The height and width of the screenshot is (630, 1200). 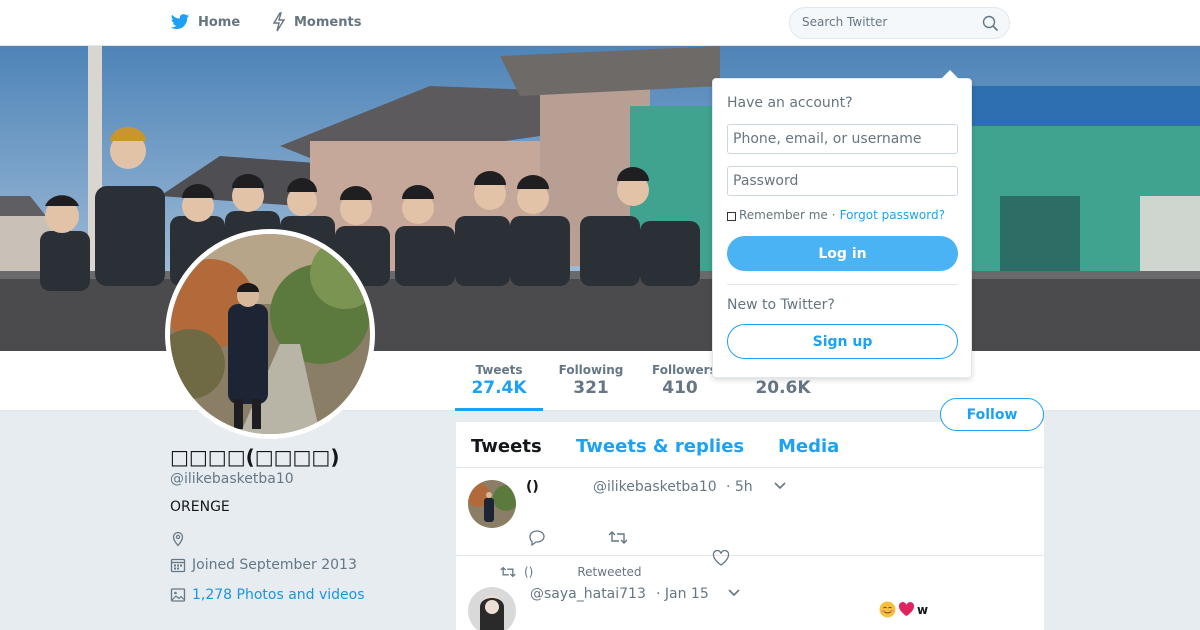 I want to click on red-heart-icon, so click(x=906, y=609).